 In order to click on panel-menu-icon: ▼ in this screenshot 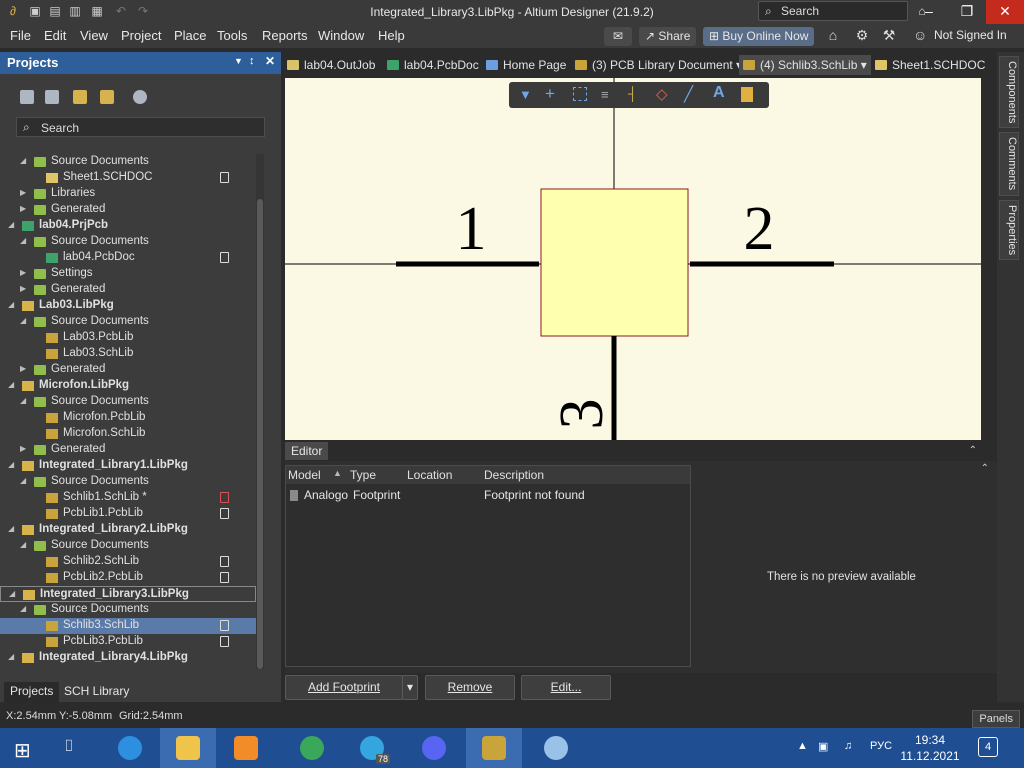, I will do `click(238, 61)`.